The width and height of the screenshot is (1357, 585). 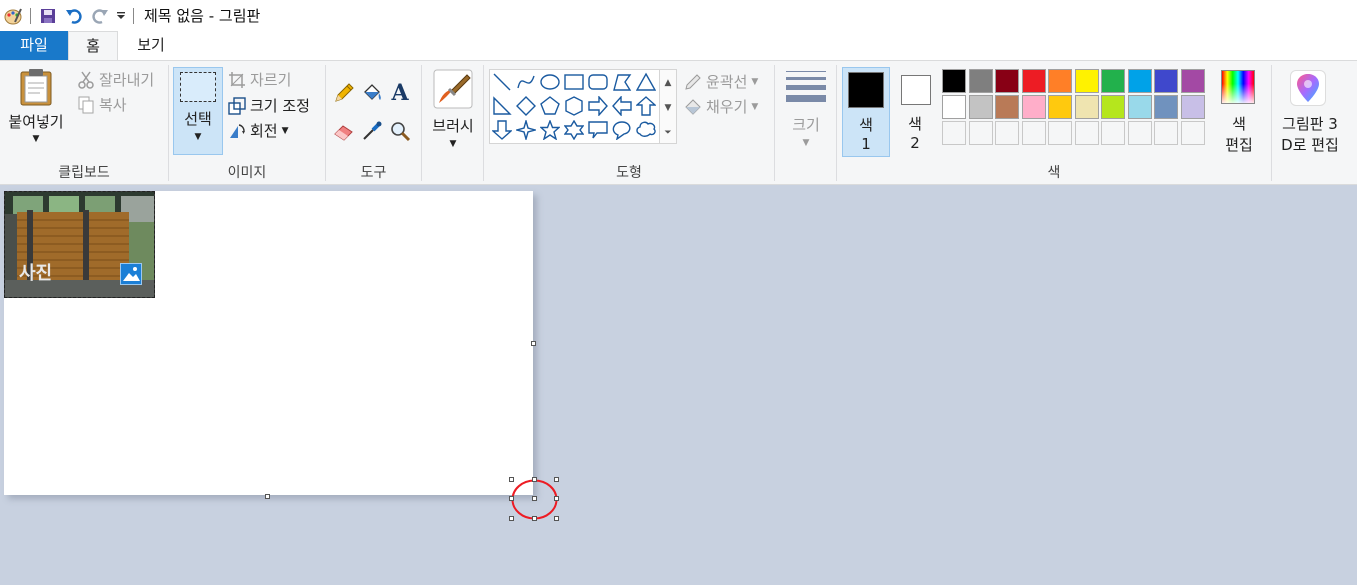 I want to click on eraser-icon, so click(x=344, y=131).